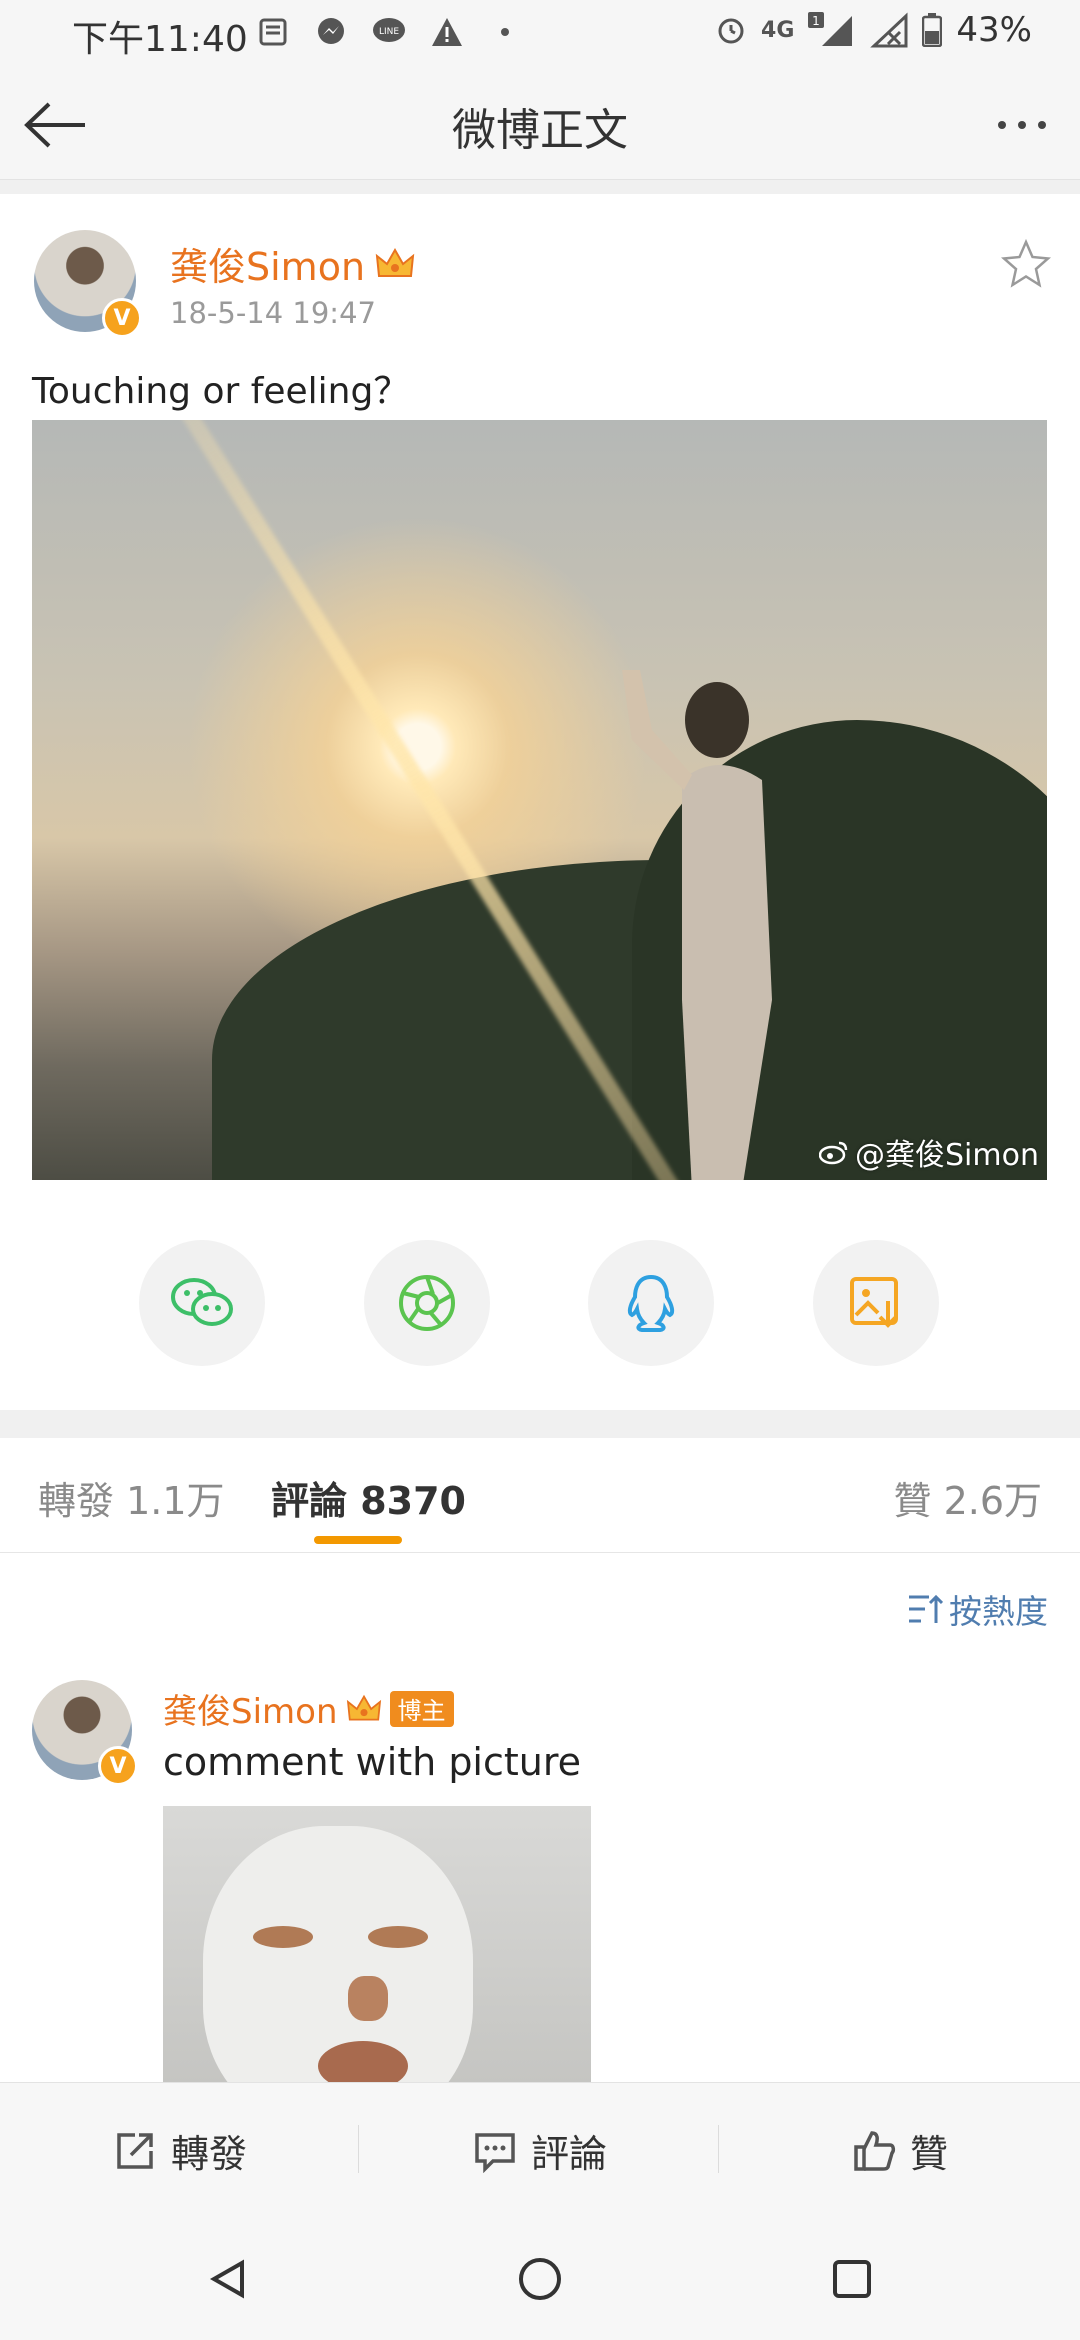 The height and width of the screenshot is (2340, 1080). I want to click on repost-icon, so click(135, 2150).